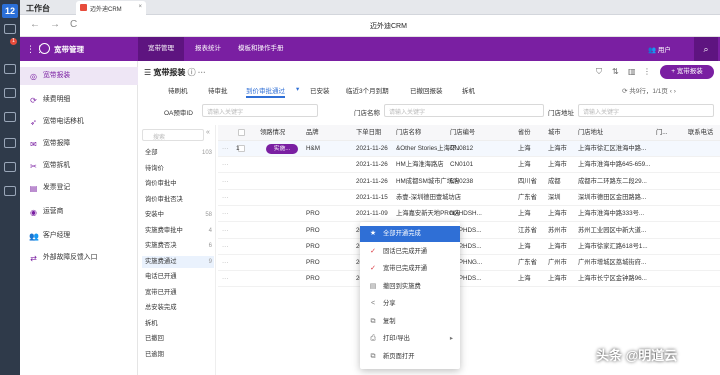  Describe the element at coordinates (10, 191) in the screenshot. I see `cloud-icon` at that location.